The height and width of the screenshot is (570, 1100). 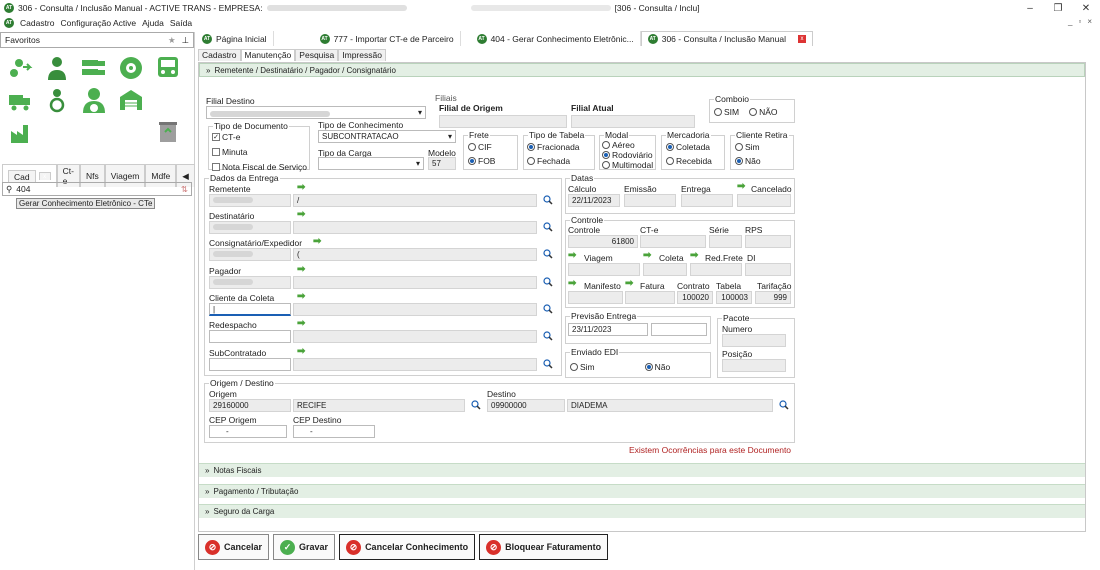 What do you see at coordinates (415, 254) in the screenshot?
I see `consignatario-name: (` at bounding box center [415, 254].